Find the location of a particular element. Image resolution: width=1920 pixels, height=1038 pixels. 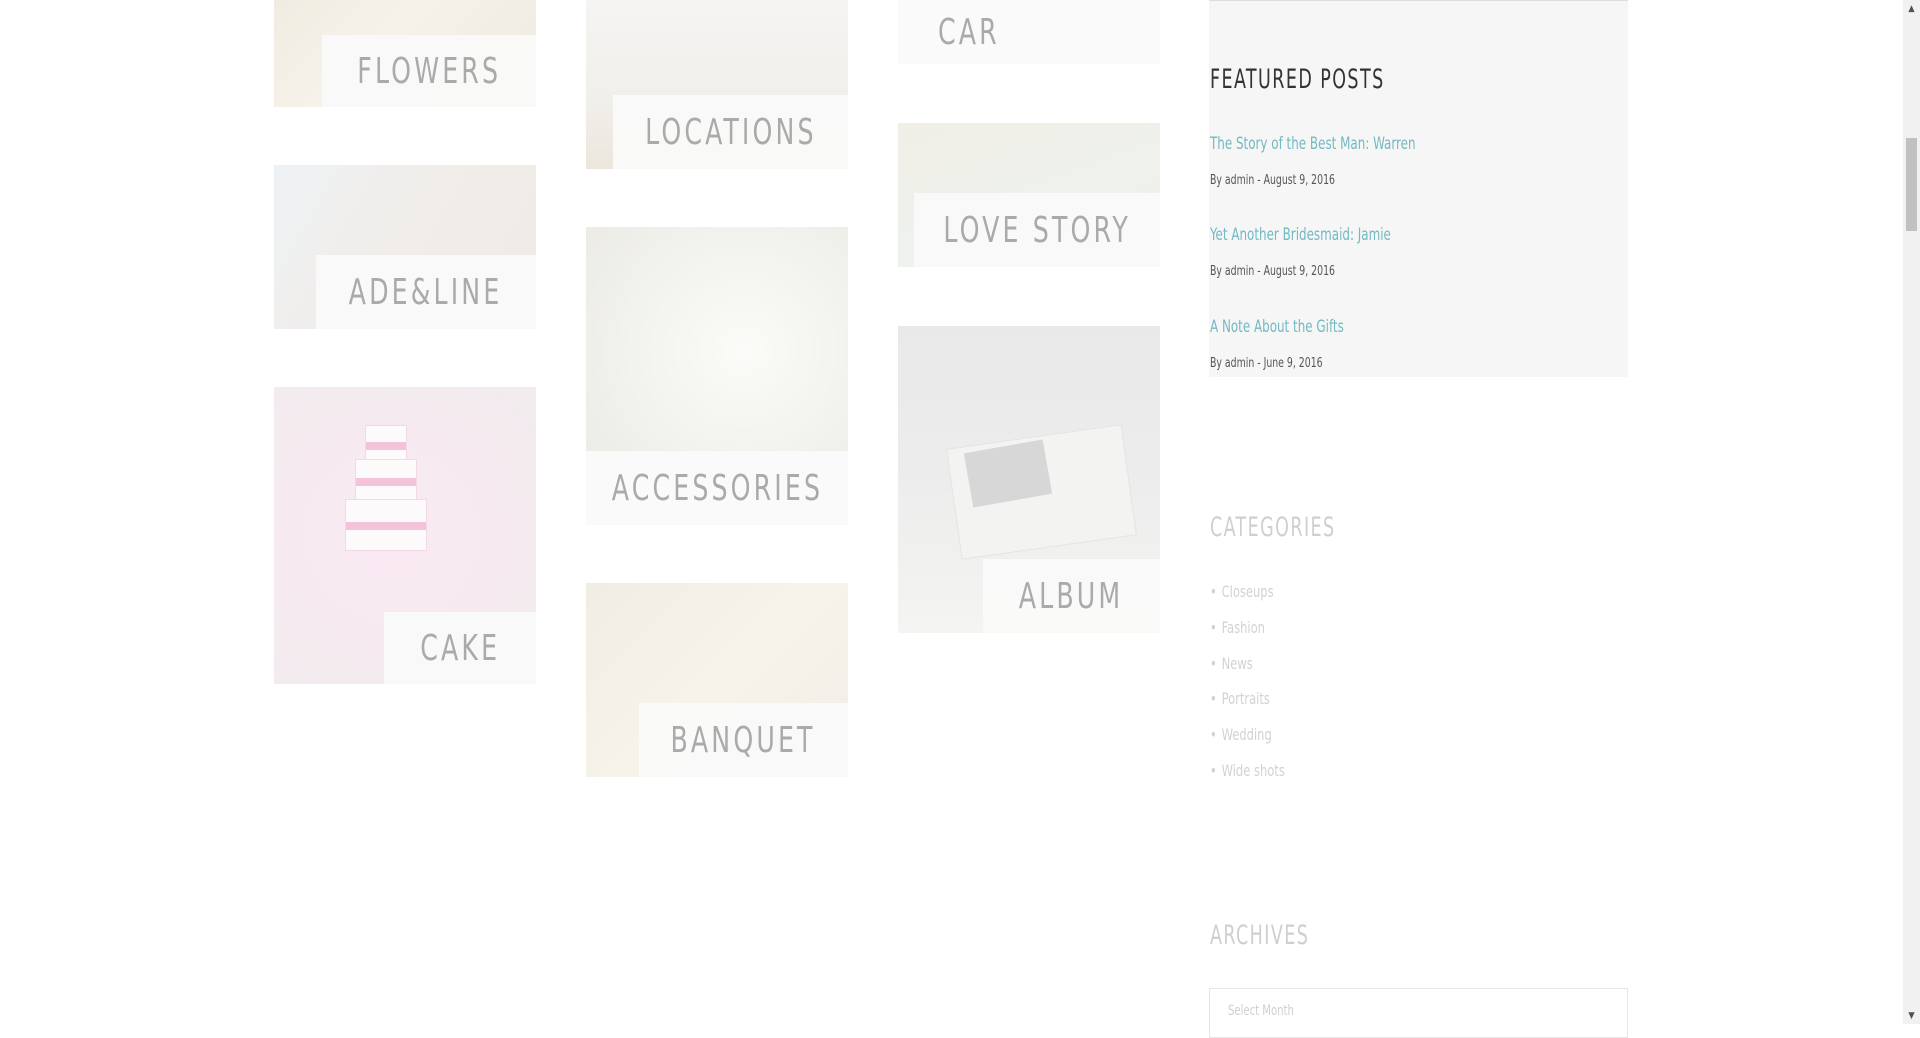

love-story-label-box: LOVE STORY is located at coordinates (1037, 230).